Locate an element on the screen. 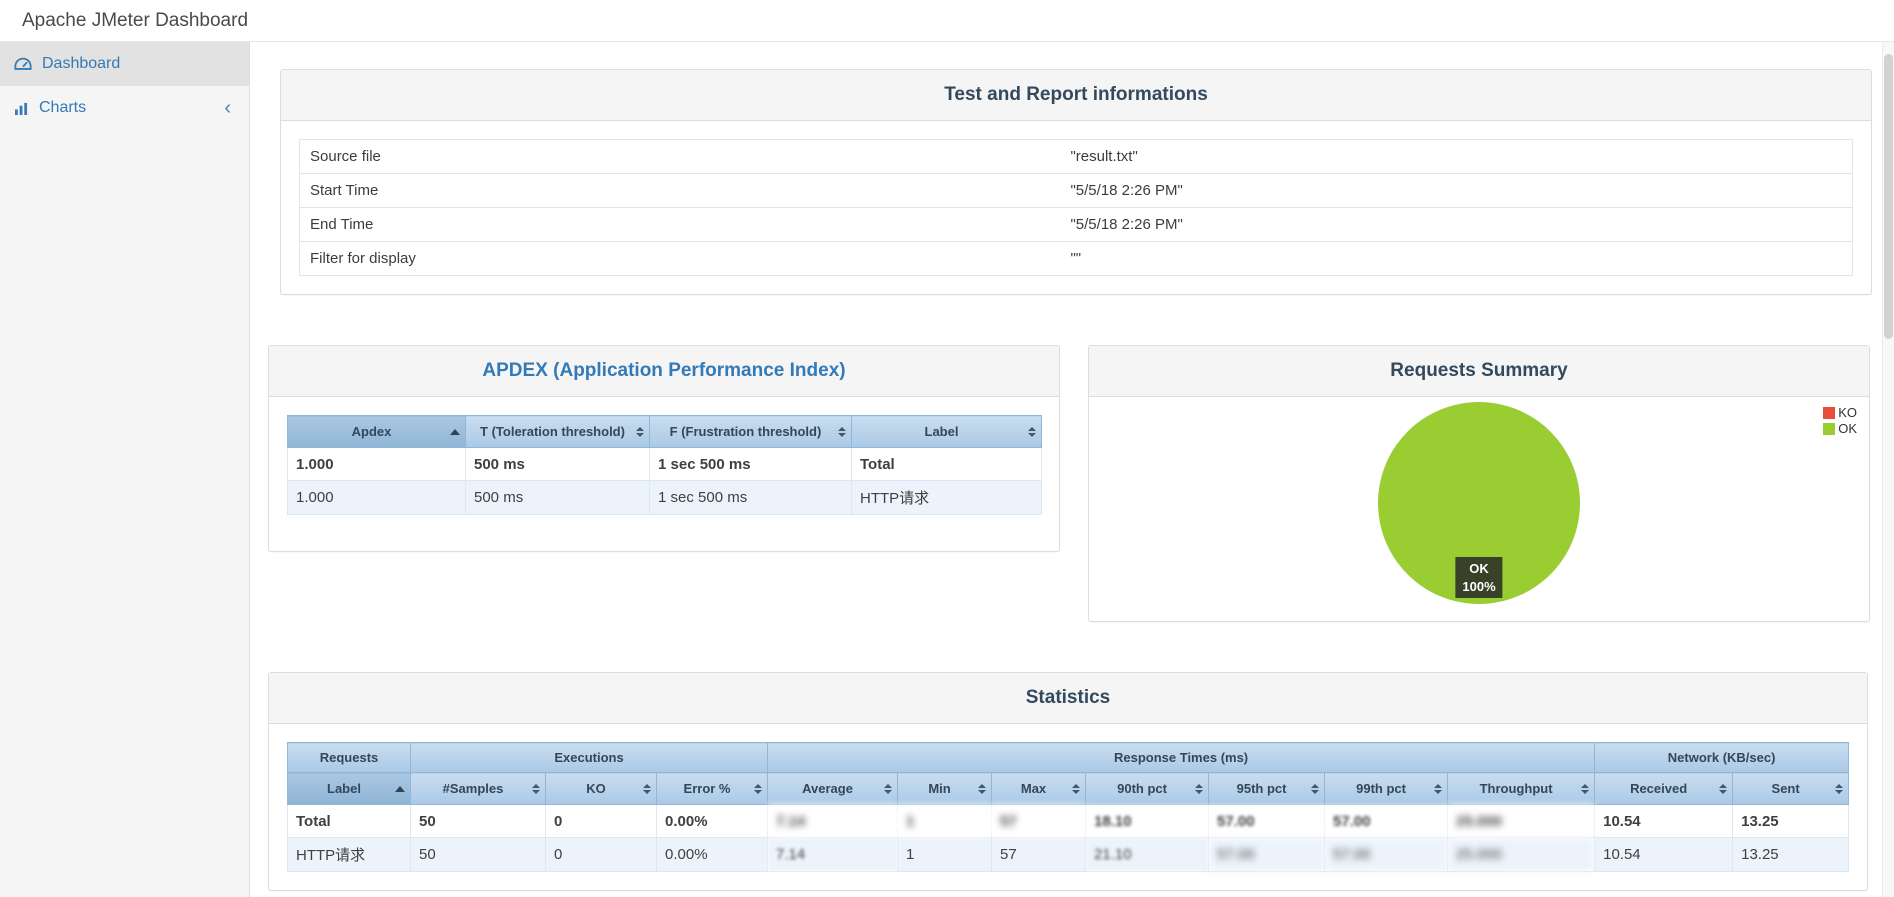 Image resolution: width=1894 pixels, height=897 pixels. cell: Total is located at coordinates (946, 464).